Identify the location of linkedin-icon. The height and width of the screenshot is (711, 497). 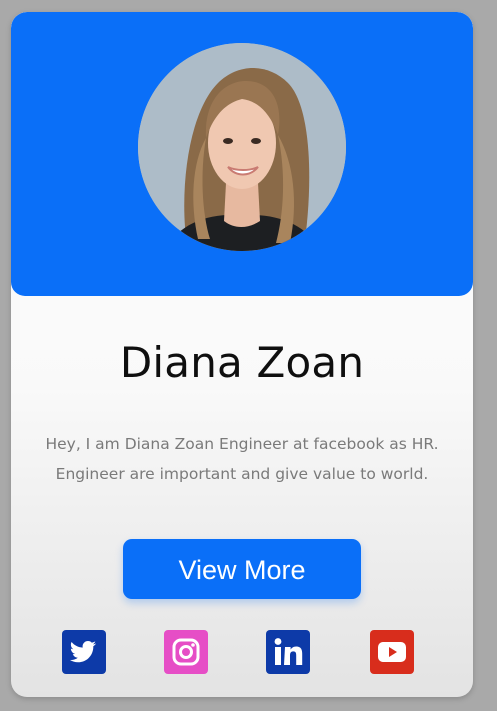
(288, 651).